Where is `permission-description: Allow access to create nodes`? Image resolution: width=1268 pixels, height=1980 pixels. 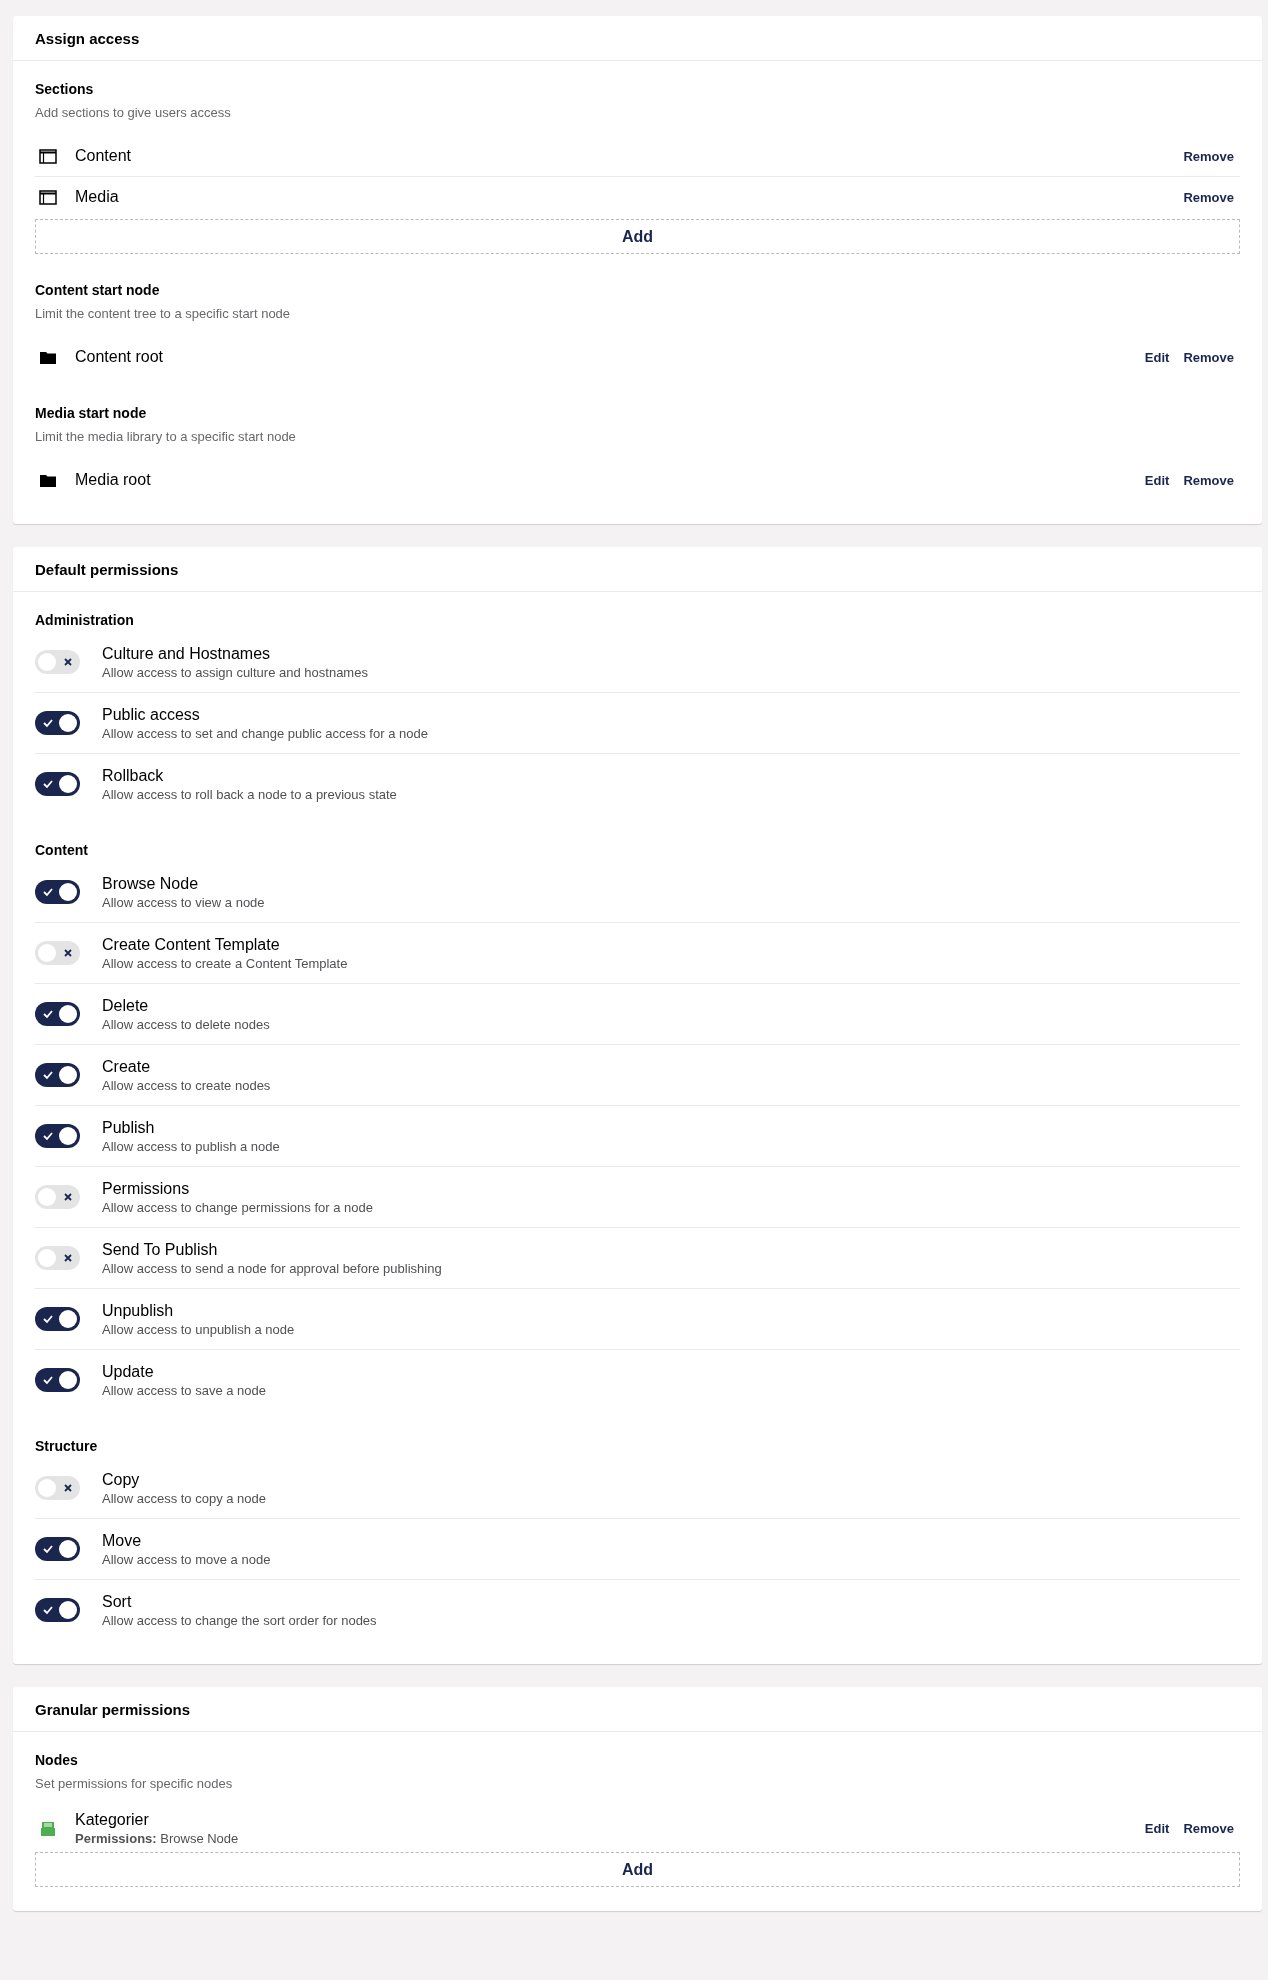 permission-description: Allow access to create nodes is located at coordinates (187, 1085).